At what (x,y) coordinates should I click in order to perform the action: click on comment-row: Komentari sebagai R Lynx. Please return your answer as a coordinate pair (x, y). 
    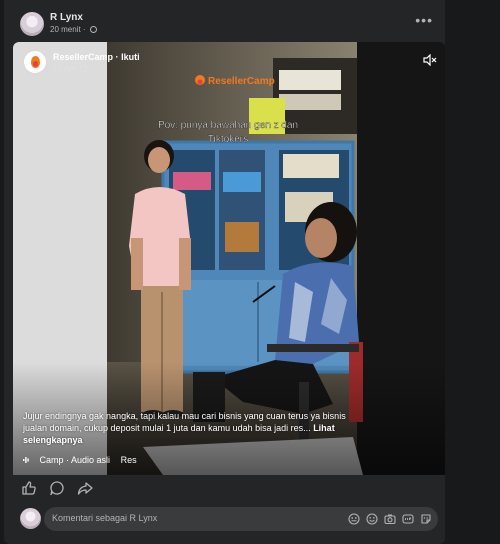
    Looking at the image, I should click on (224, 519).